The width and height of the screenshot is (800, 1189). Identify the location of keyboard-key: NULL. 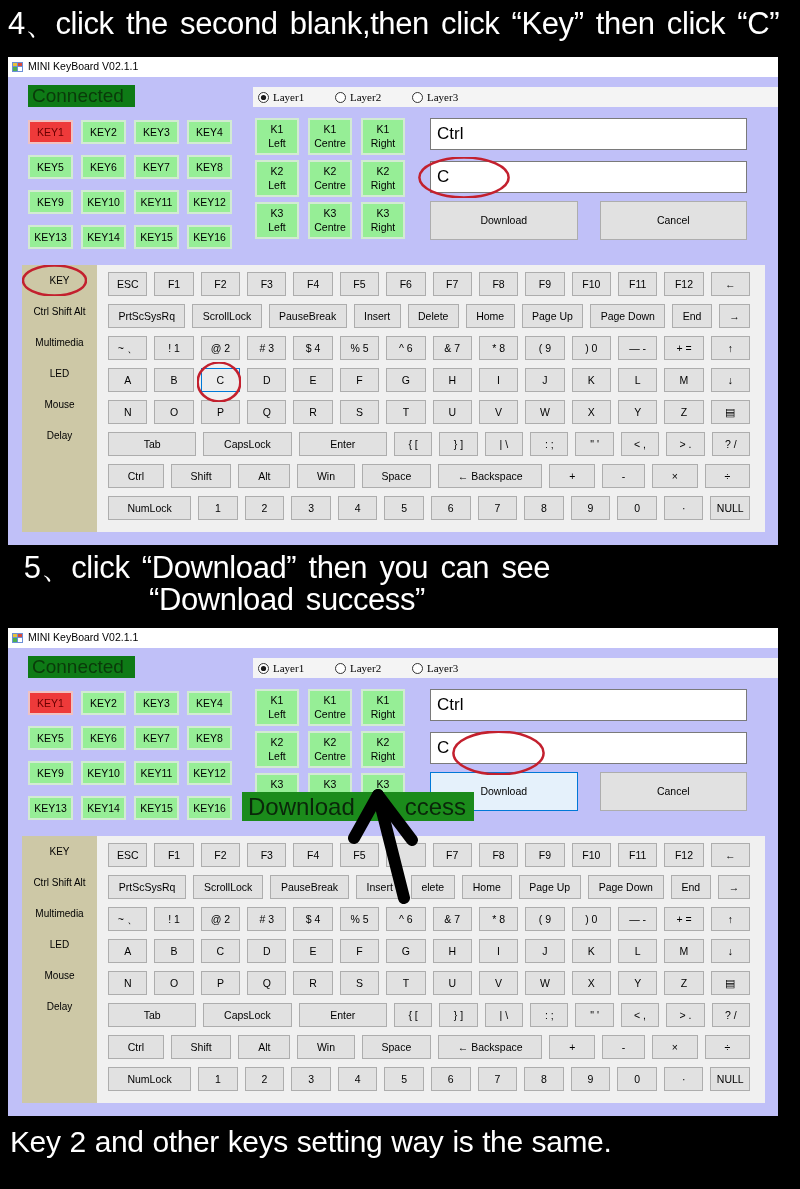
(730, 1079).